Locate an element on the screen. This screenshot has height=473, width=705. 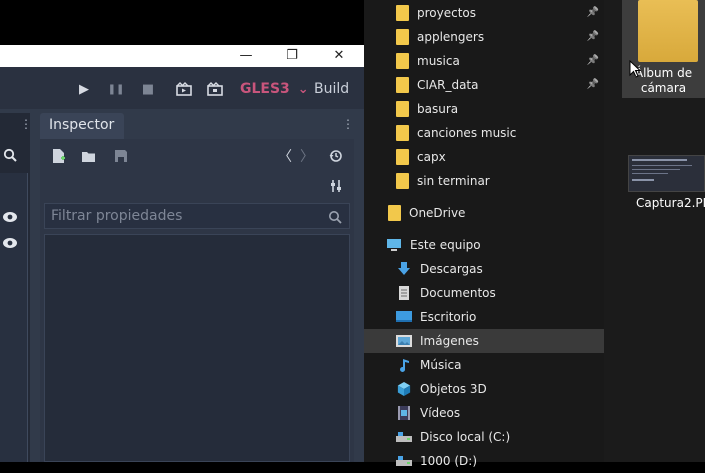
nav-item-label: Escritorio is located at coordinates (448, 317).